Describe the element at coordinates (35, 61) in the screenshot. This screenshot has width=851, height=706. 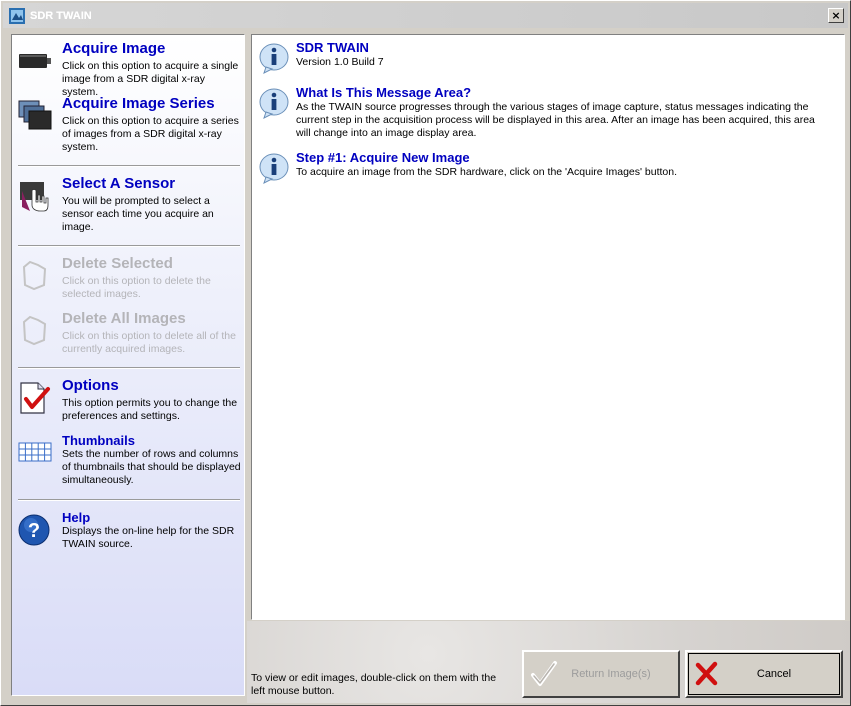
I see `camera-icon` at that location.